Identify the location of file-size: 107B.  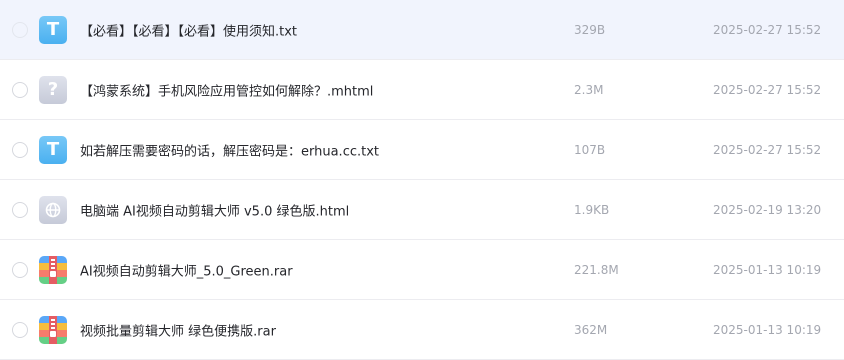
(590, 149).